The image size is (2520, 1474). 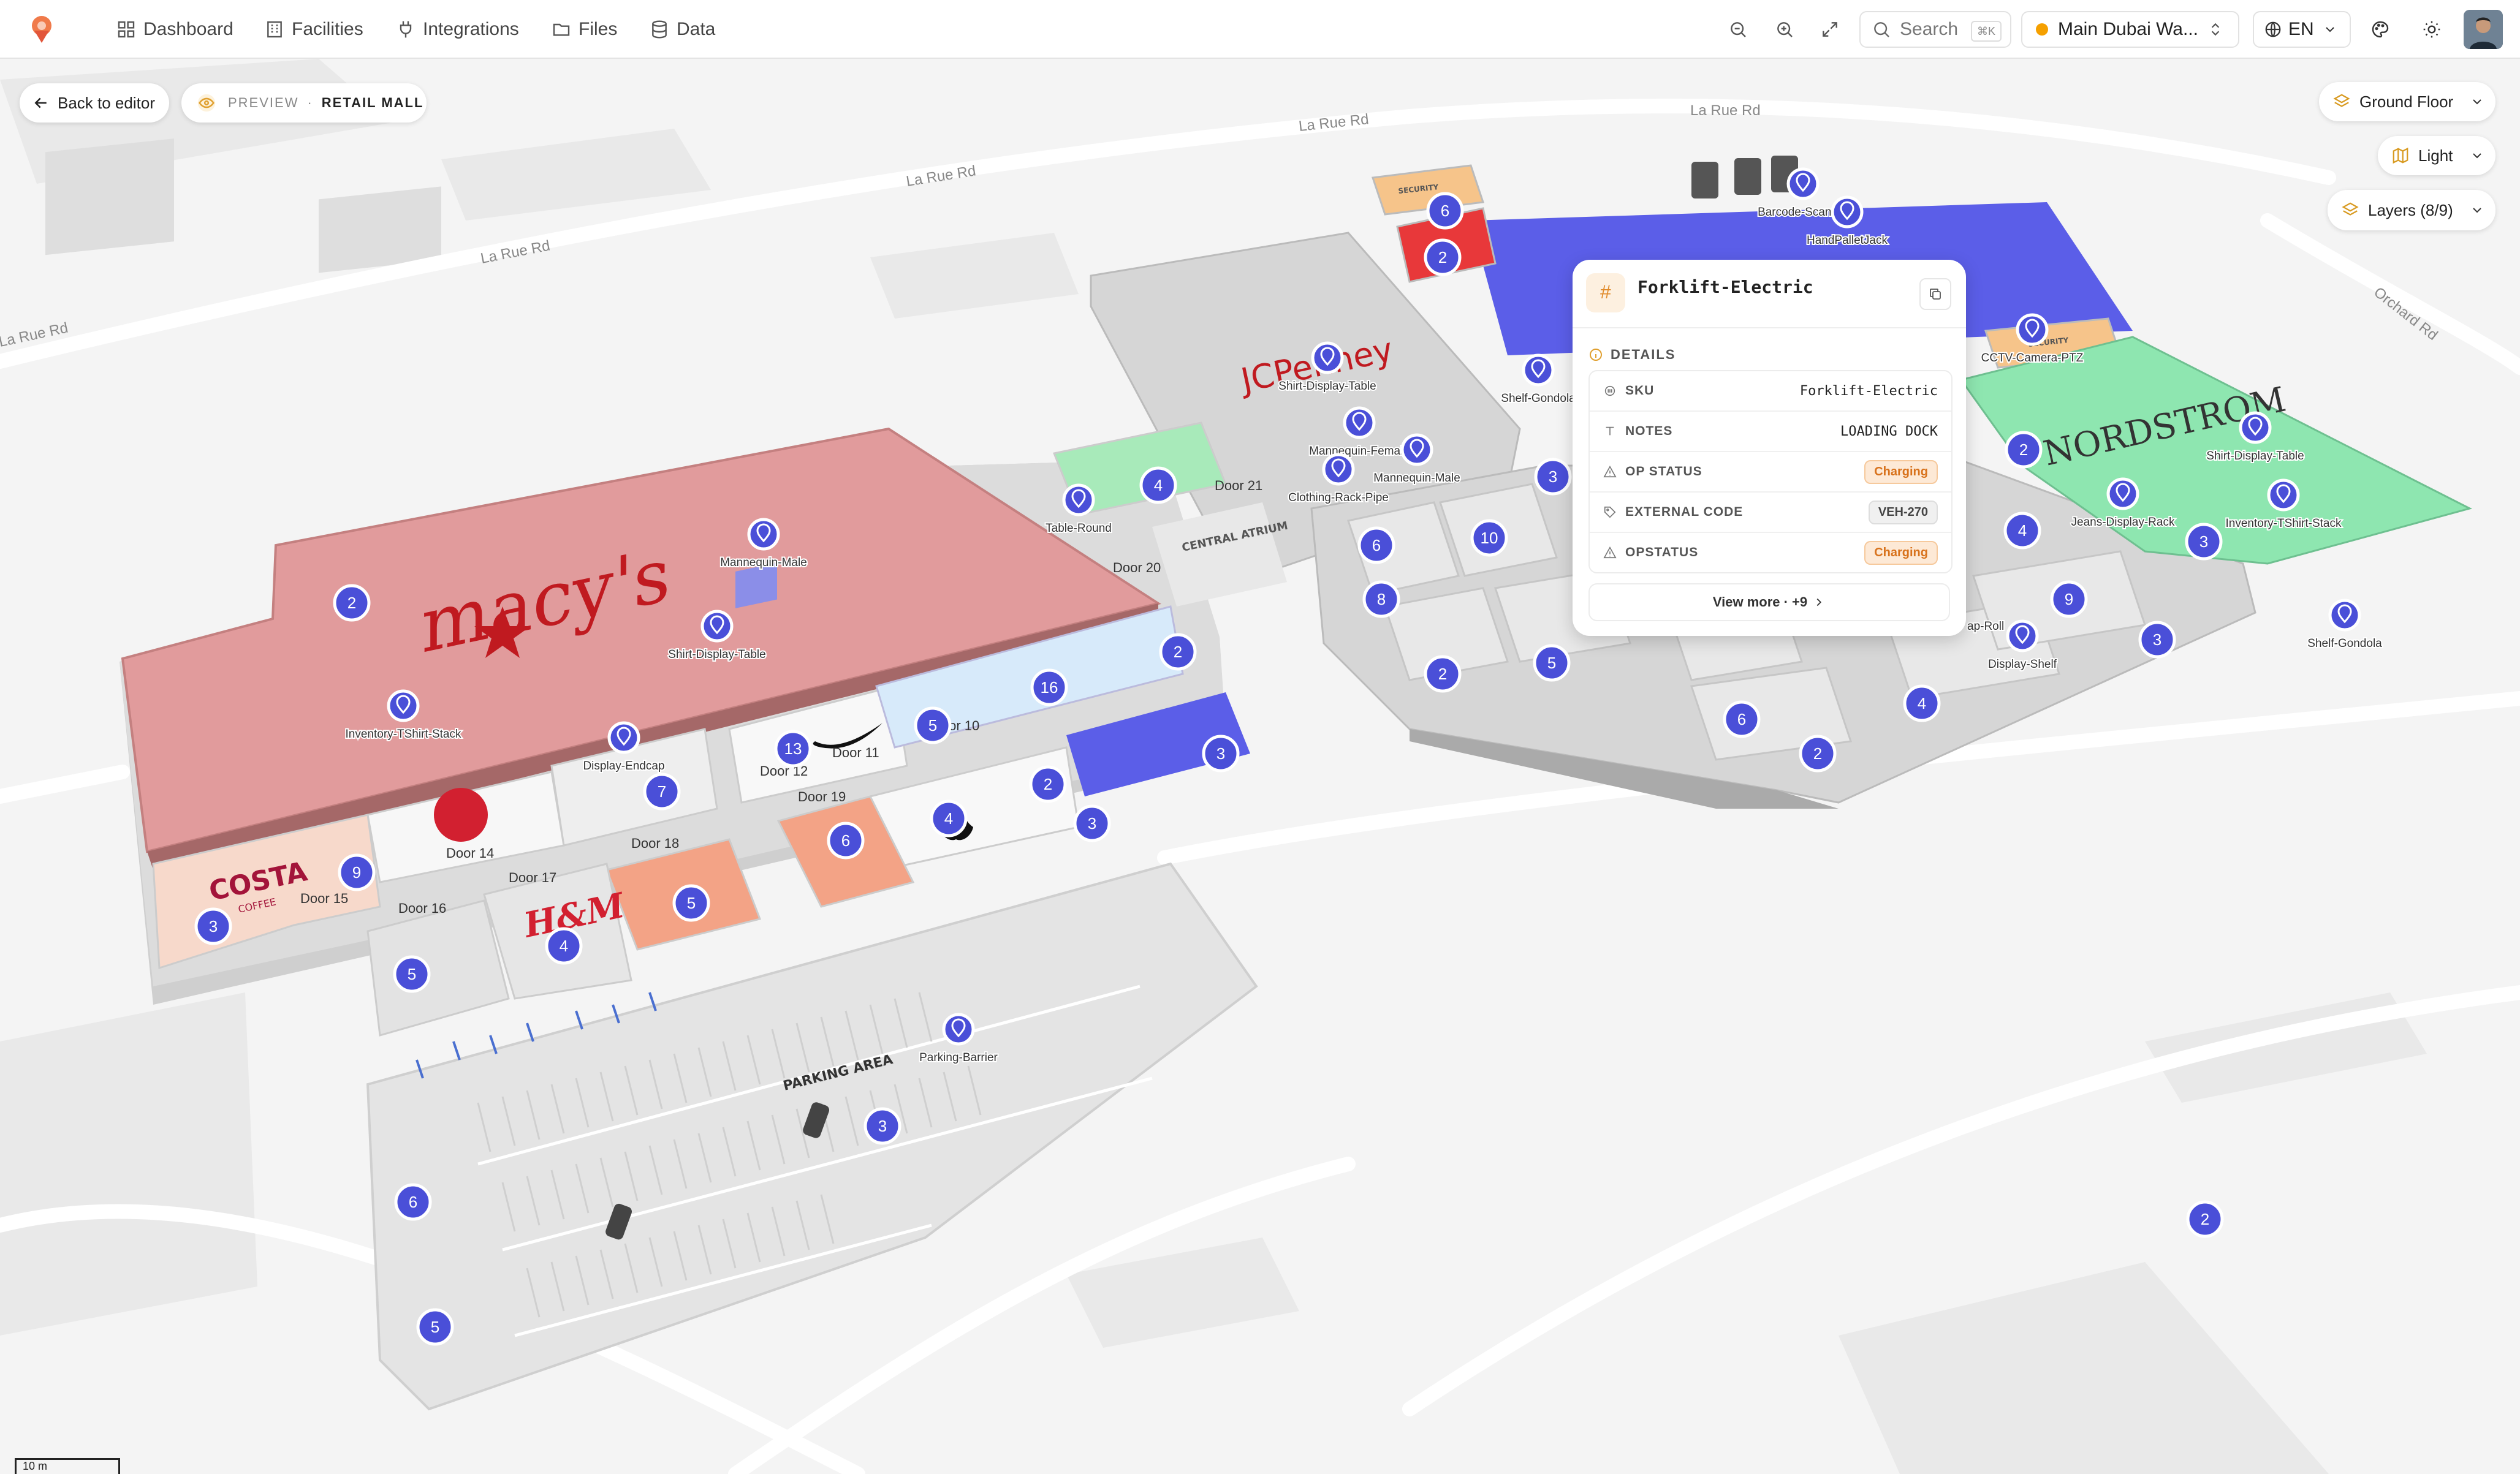 I want to click on arrow-left-icon, so click(x=41, y=102).